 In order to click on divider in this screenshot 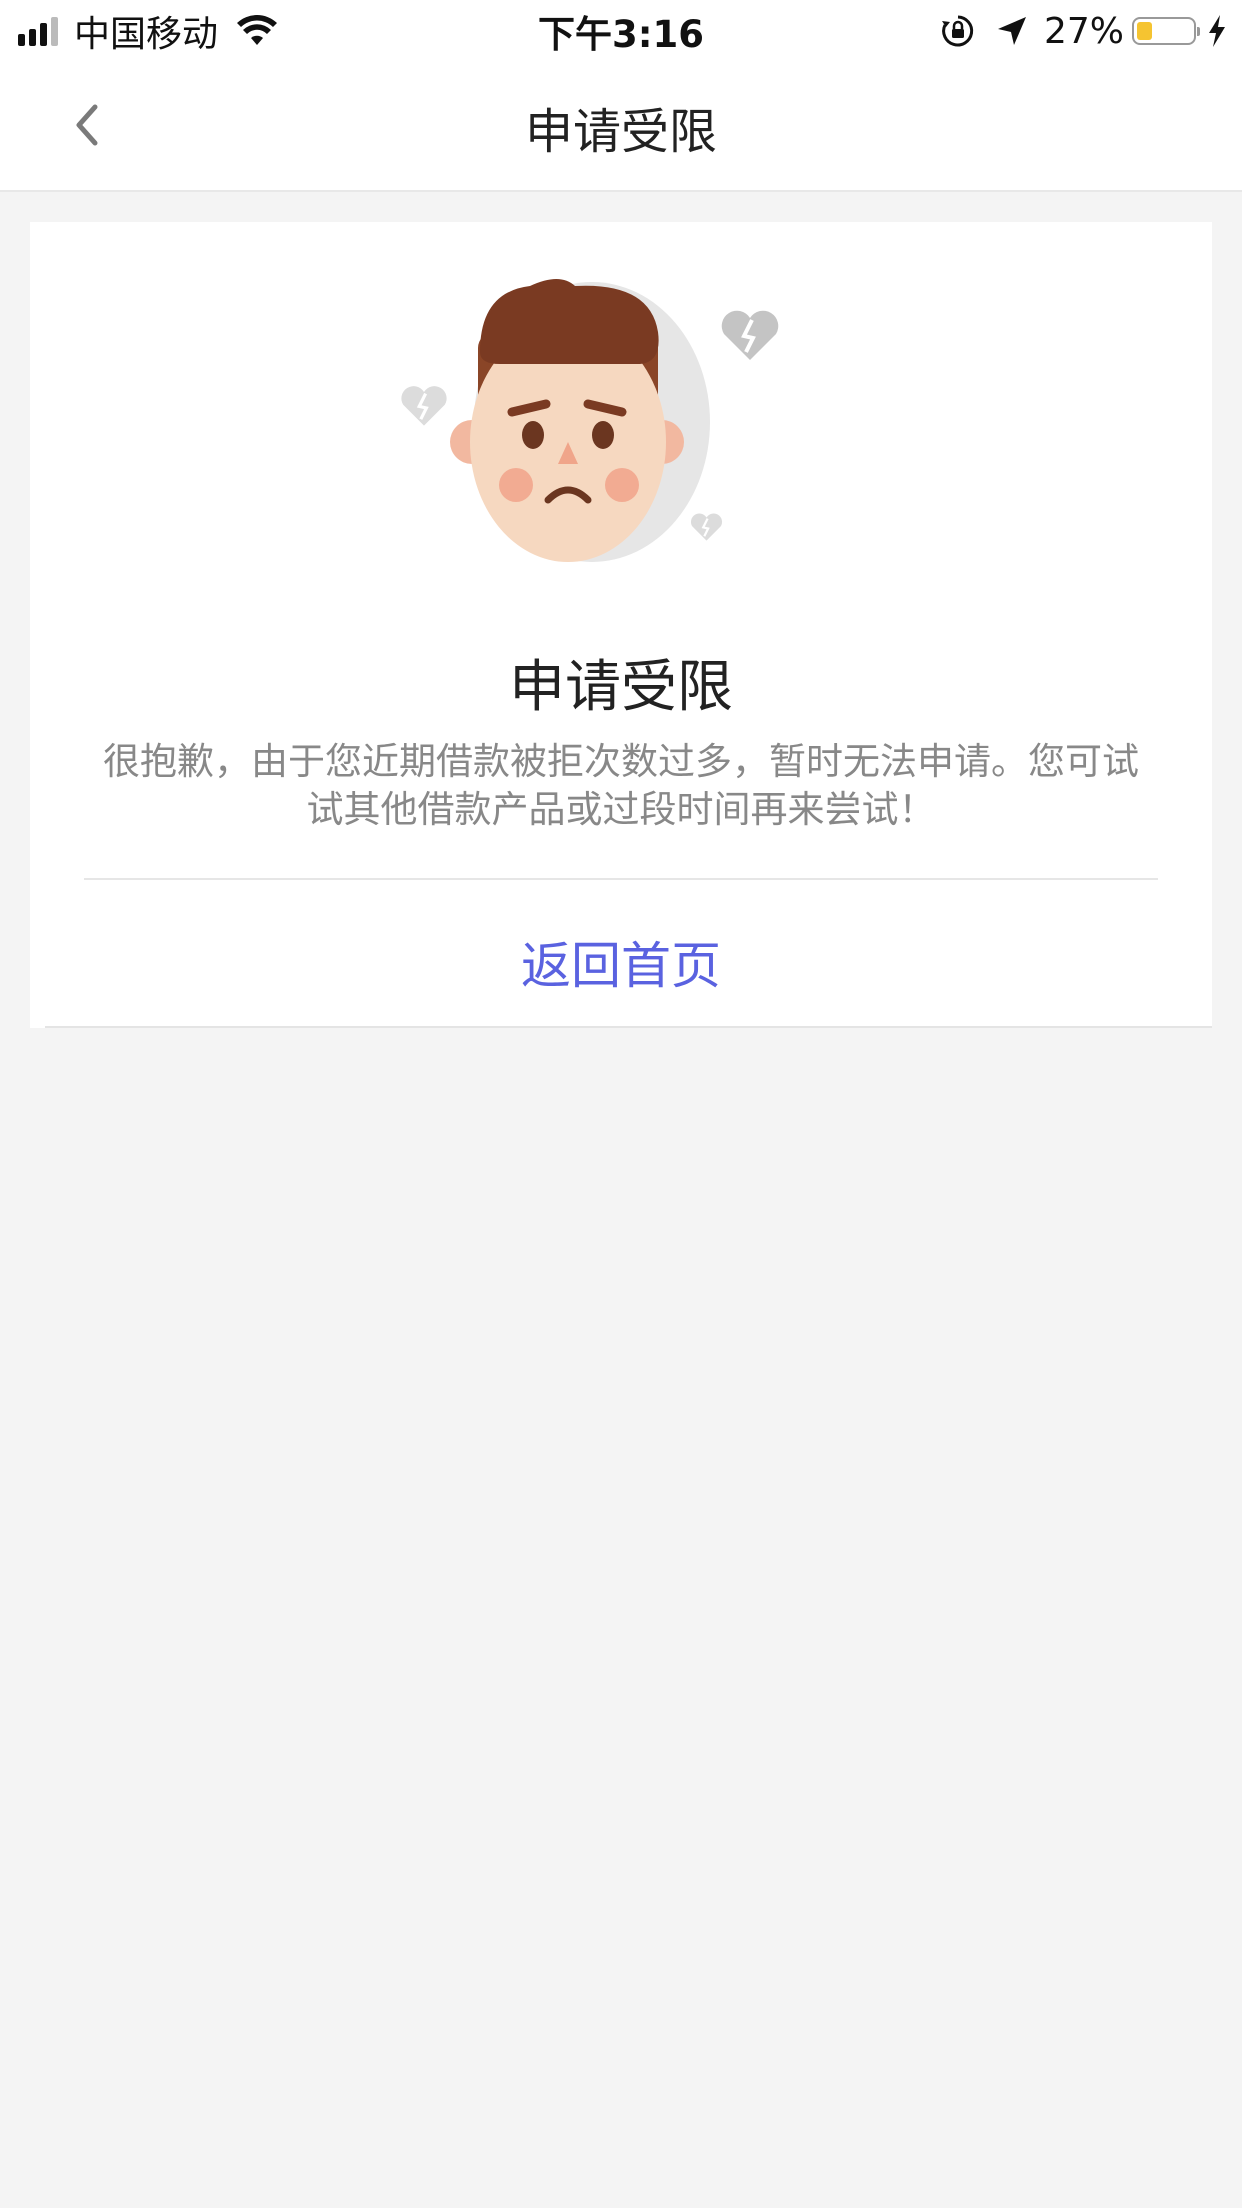, I will do `click(621, 879)`.